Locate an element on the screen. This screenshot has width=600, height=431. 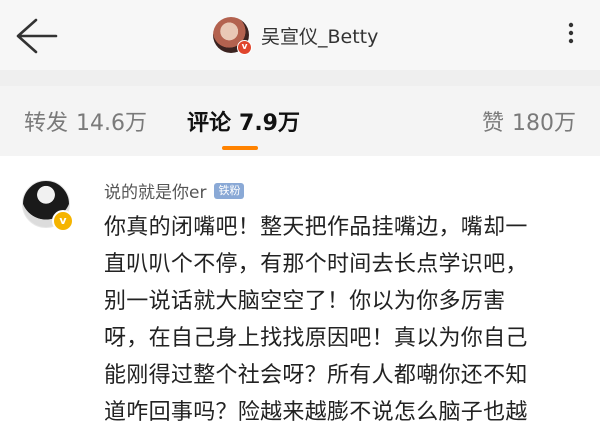
divider is located at coordinates (300, 78).